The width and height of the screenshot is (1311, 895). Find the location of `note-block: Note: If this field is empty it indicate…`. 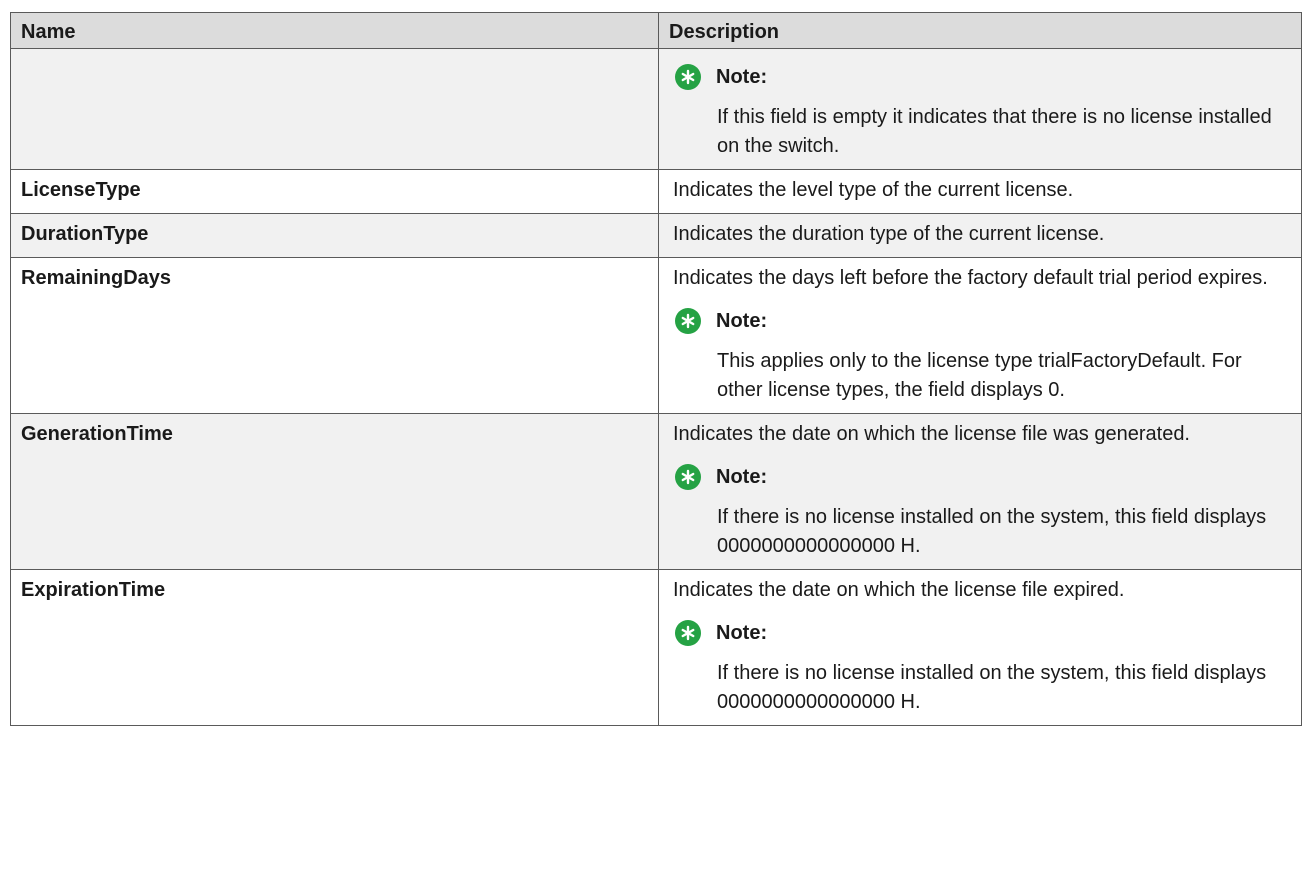

note-block: Note: If this field is empty it indicate… is located at coordinates (980, 110).